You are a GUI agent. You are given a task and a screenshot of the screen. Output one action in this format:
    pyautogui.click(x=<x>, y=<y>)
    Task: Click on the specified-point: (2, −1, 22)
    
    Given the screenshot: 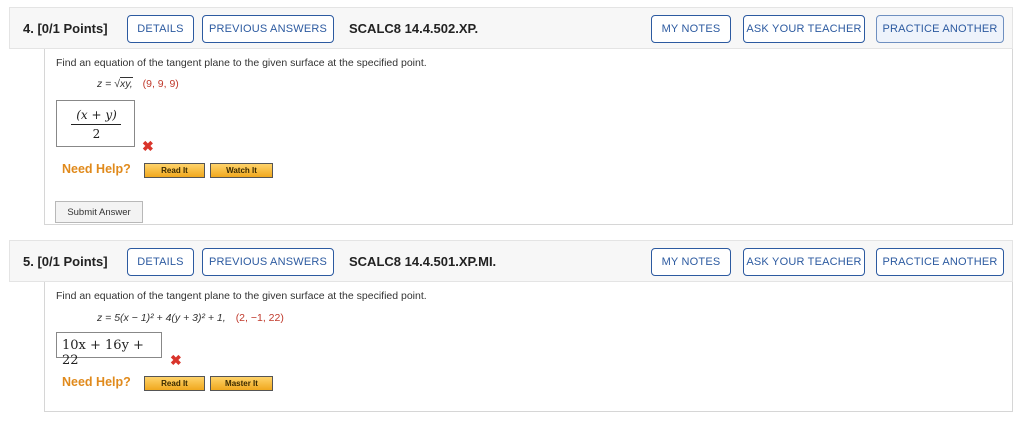 What is the action you would take?
    pyautogui.click(x=259, y=318)
    